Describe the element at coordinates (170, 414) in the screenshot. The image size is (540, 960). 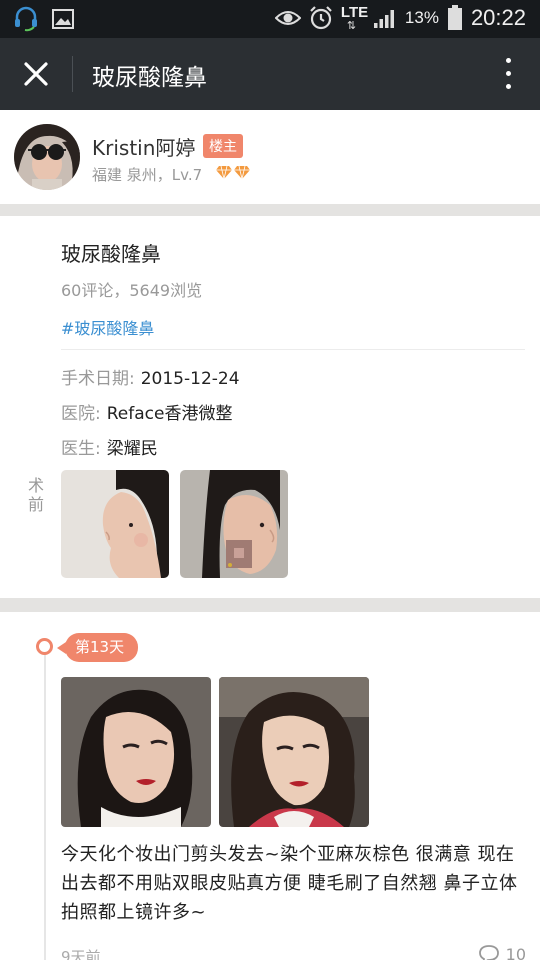
I see `hospital-value: Reface香港微整` at that location.